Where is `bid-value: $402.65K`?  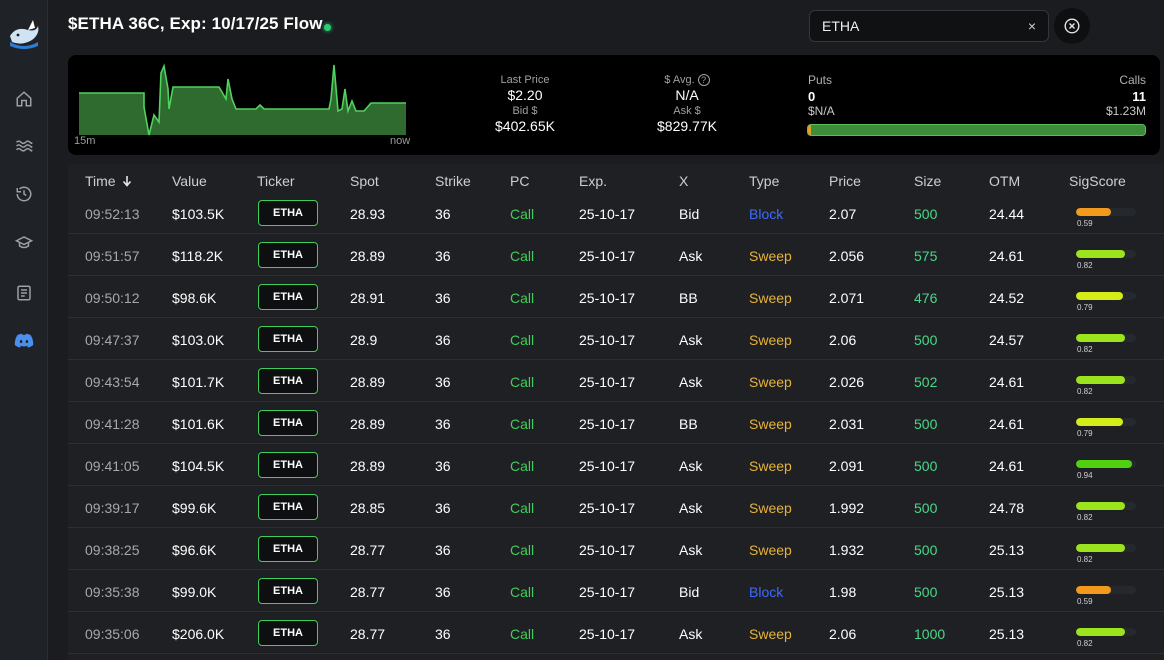
bid-value: $402.65K is located at coordinates (525, 126).